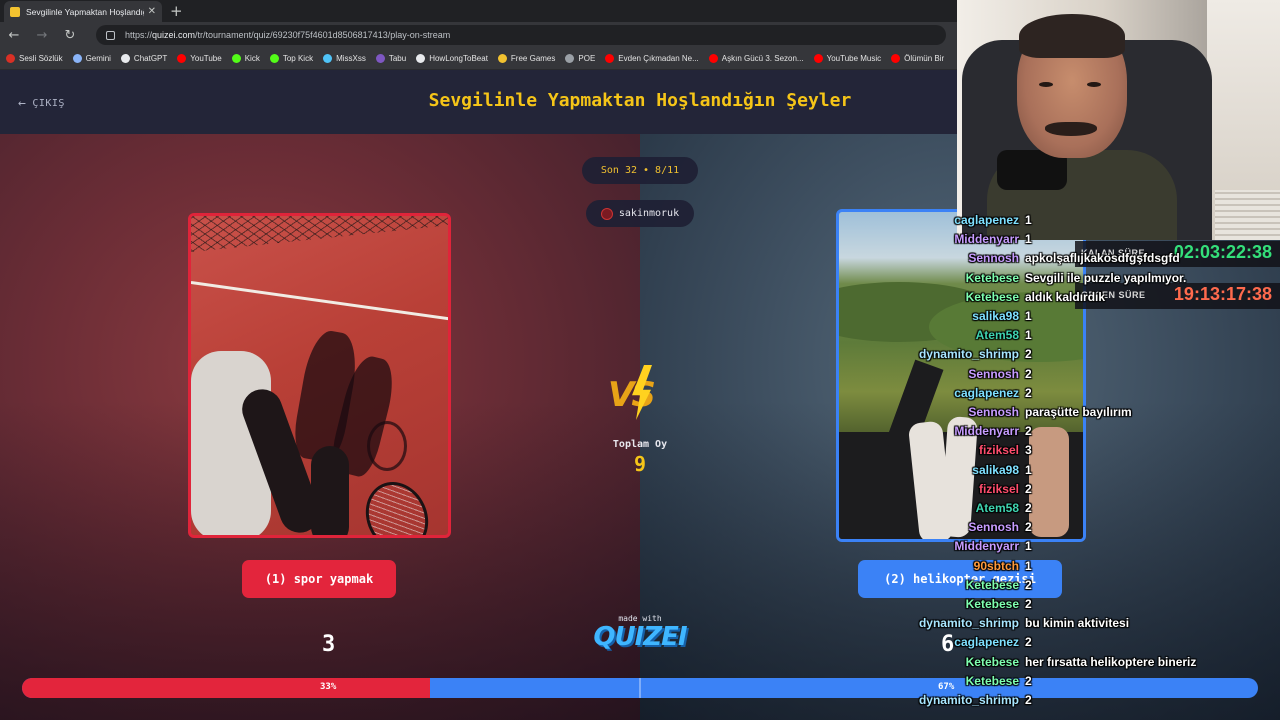 This screenshot has height=720, width=1280. Describe the element at coordinates (319, 301) in the screenshot. I see `court-line` at that location.